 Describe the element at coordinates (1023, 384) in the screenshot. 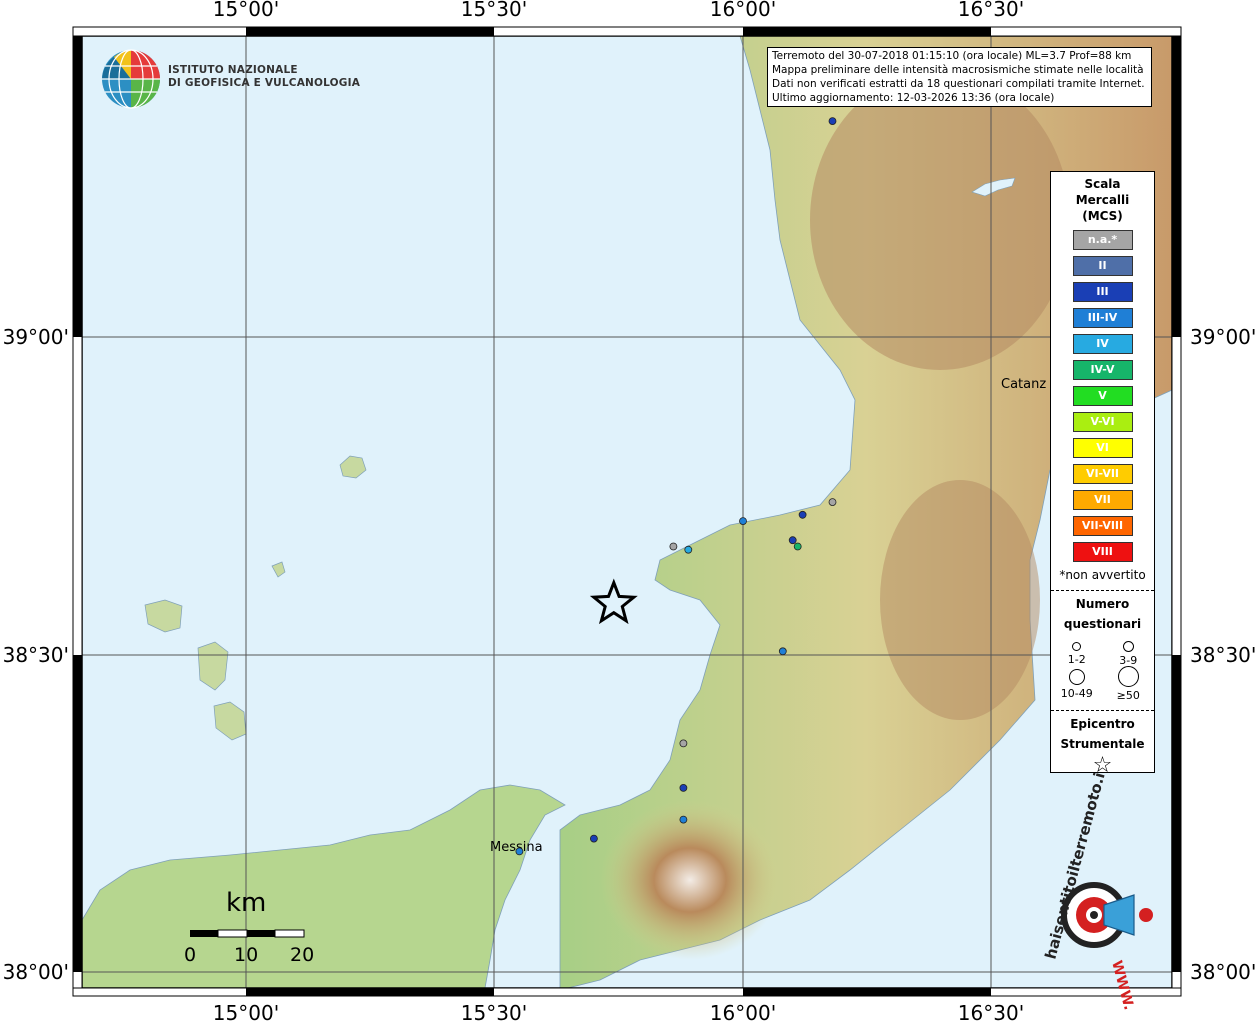

I see `place-label-catanzaro: Catanz` at that location.